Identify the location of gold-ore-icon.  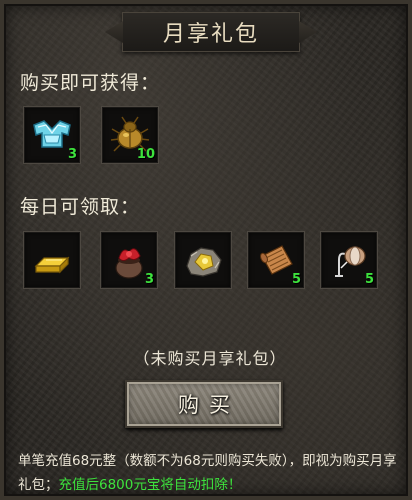
(204, 262).